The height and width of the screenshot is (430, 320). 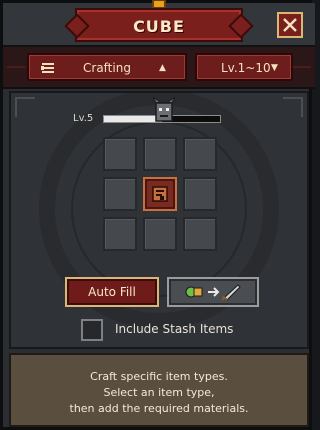 I want to click on category-dropdown: Crafting ▲, so click(x=107, y=67).